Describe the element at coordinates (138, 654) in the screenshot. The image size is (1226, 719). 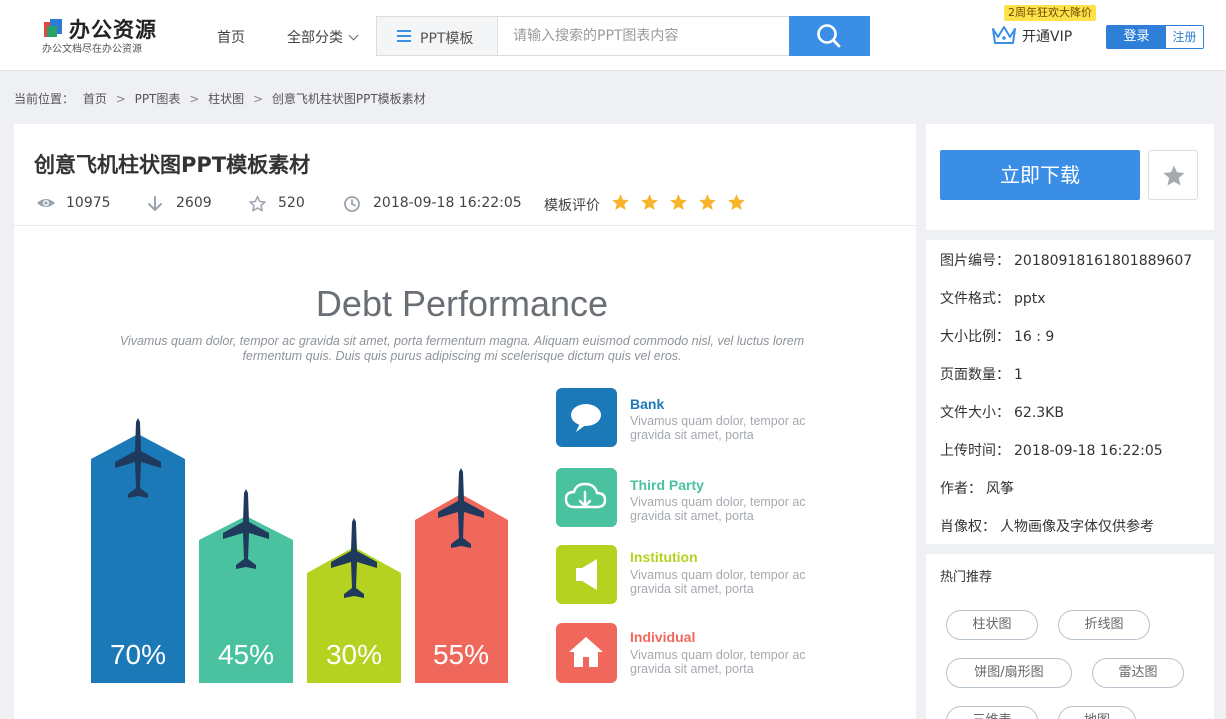
I see `bar-label-1: 70%` at that location.